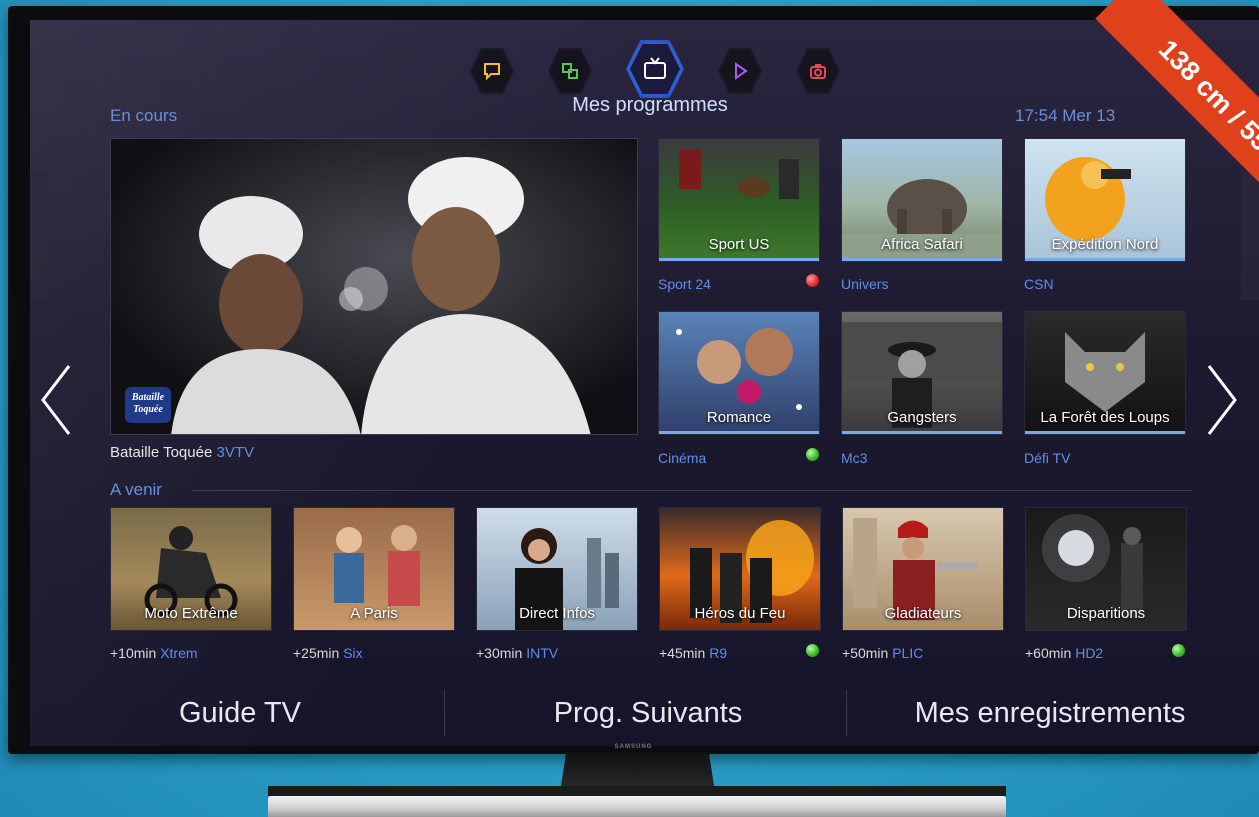 This screenshot has width=1259, height=817. I want to click on upcoming-tile: Gladiateurs, so click(923, 569).